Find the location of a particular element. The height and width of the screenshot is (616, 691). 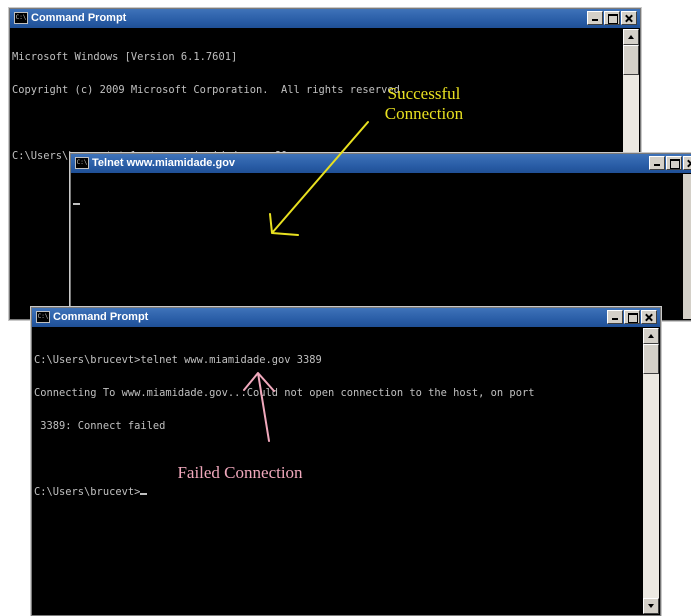

failed-annotation: Failed Connection is located at coordinates (240, 473).